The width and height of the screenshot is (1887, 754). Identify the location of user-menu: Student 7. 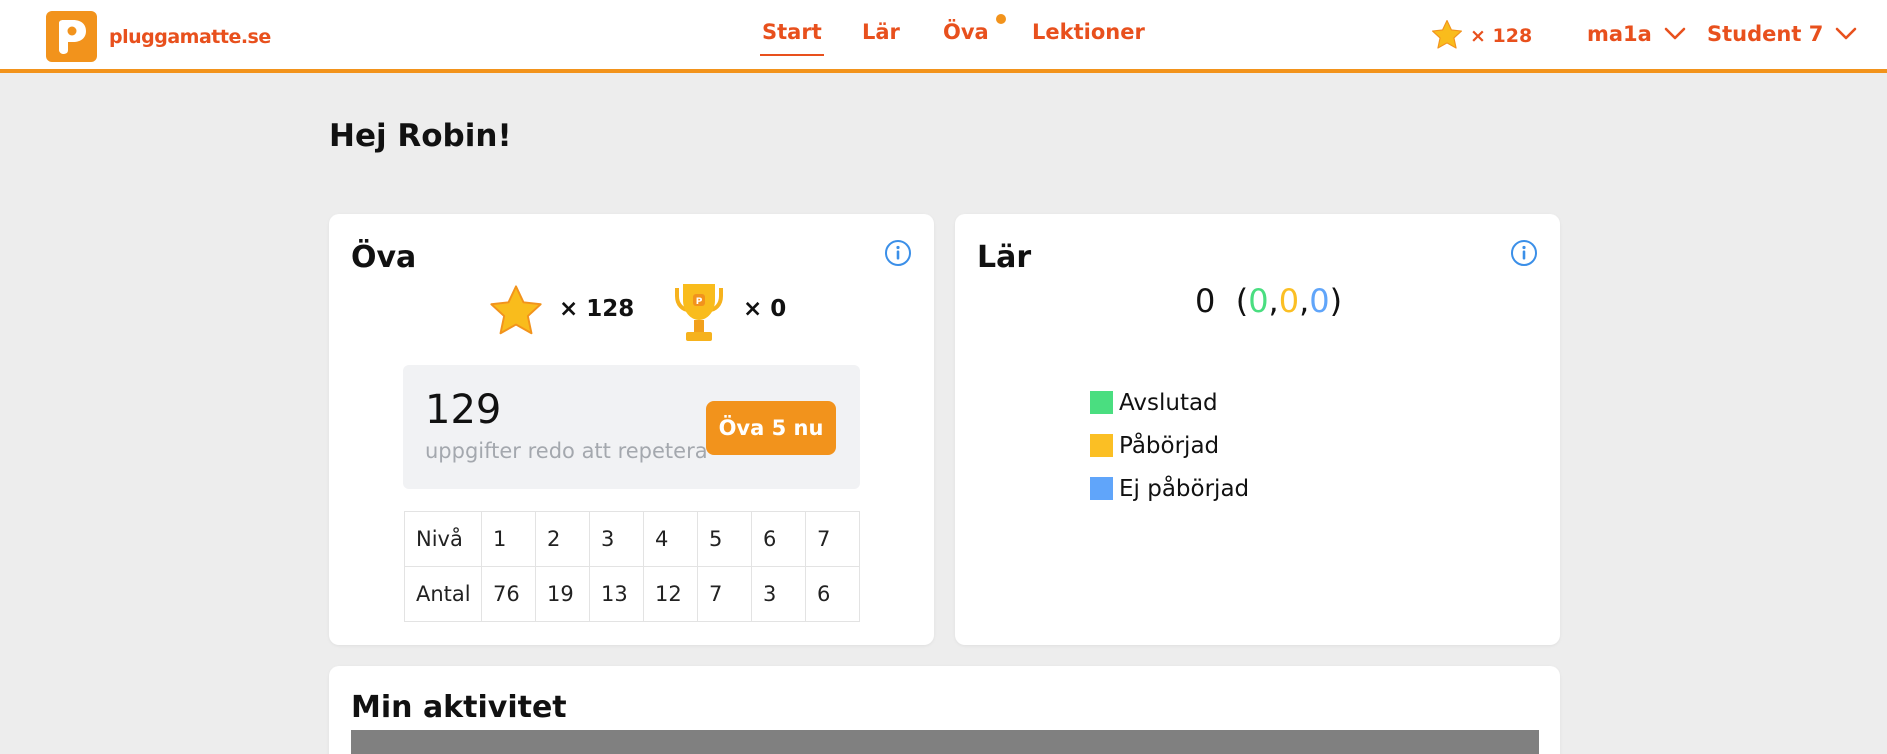
(1782, 34).